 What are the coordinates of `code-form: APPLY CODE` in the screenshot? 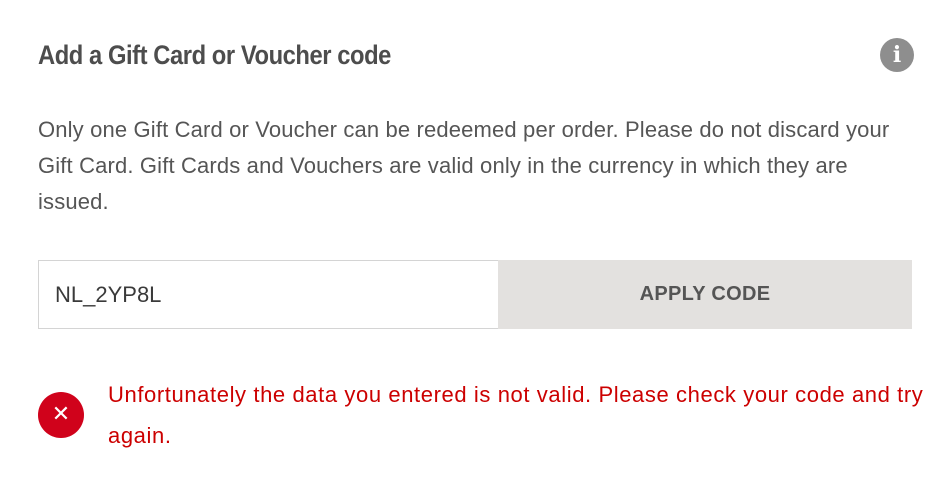 It's located at (475, 294).